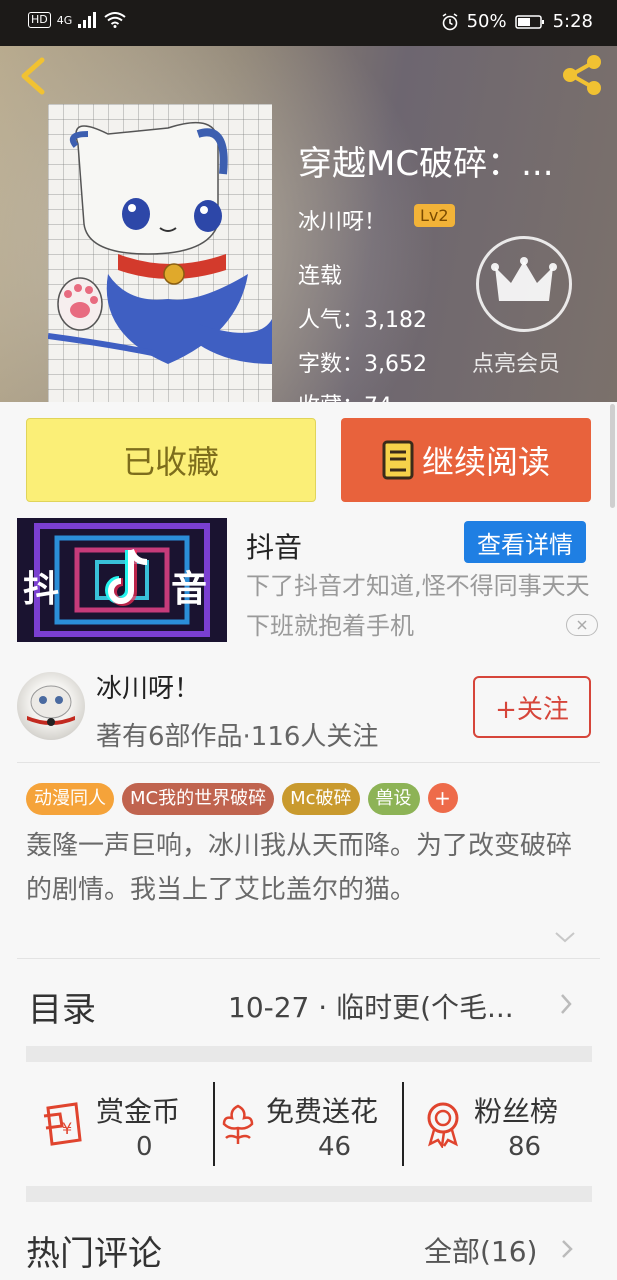 This screenshot has width=617, height=1280. Describe the element at coordinates (94, 1254) in the screenshot. I see `hot-comments-title: 热门评论` at that location.